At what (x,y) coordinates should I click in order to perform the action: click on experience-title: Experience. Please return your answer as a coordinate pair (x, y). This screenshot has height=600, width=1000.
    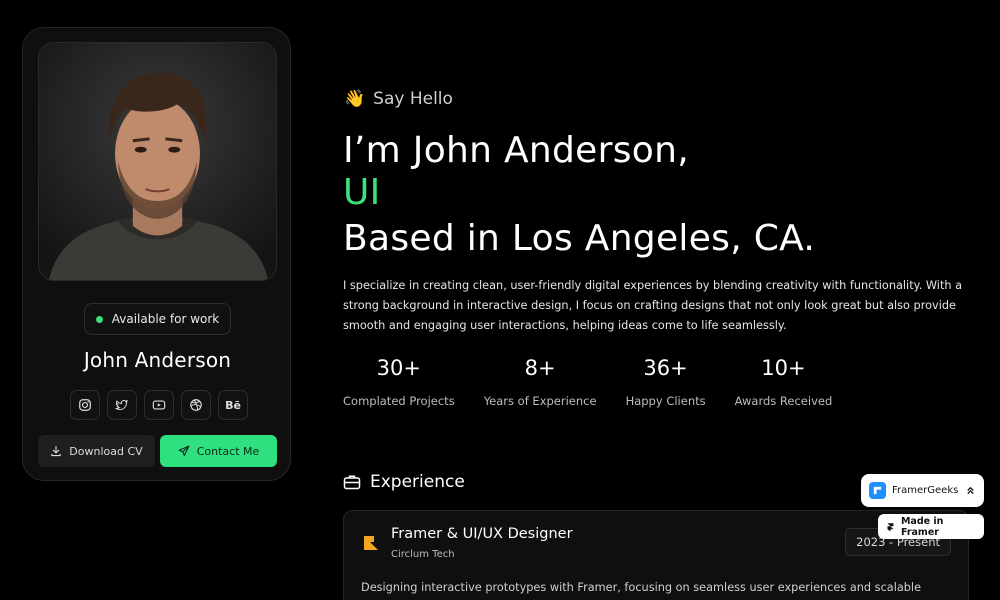
    Looking at the image, I should click on (417, 482).